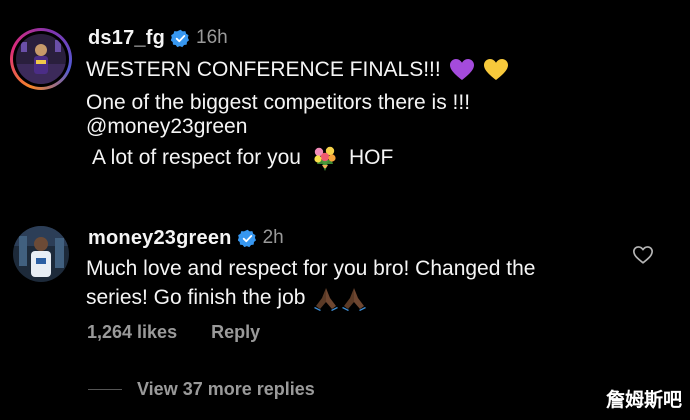 This screenshot has height=420, width=690. I want to click on reply-button: Reply, so click(235, 332).